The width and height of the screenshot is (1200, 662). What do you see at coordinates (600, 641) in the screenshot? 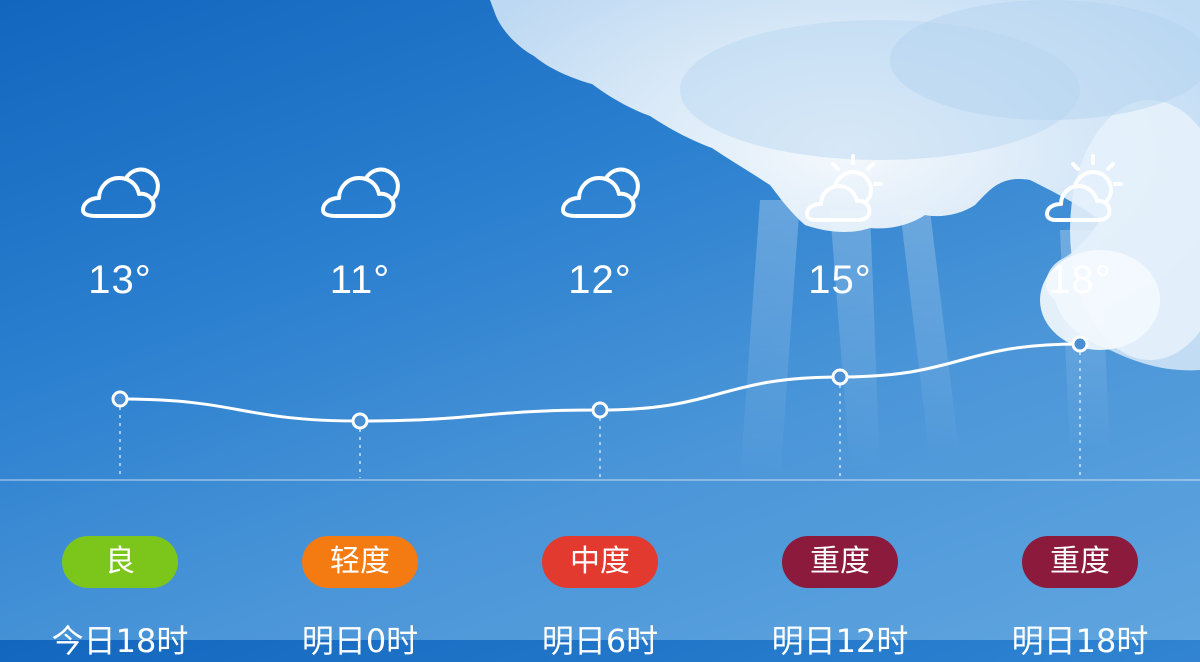
I see `forecast-time: 明日6时` at bounding box center [600, 641].